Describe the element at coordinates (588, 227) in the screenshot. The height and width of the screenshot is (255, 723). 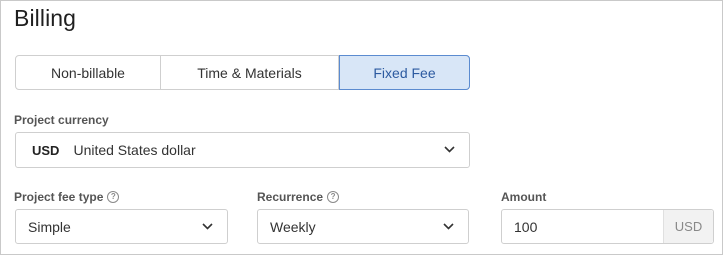
I see `amount-value: 100` at that location.